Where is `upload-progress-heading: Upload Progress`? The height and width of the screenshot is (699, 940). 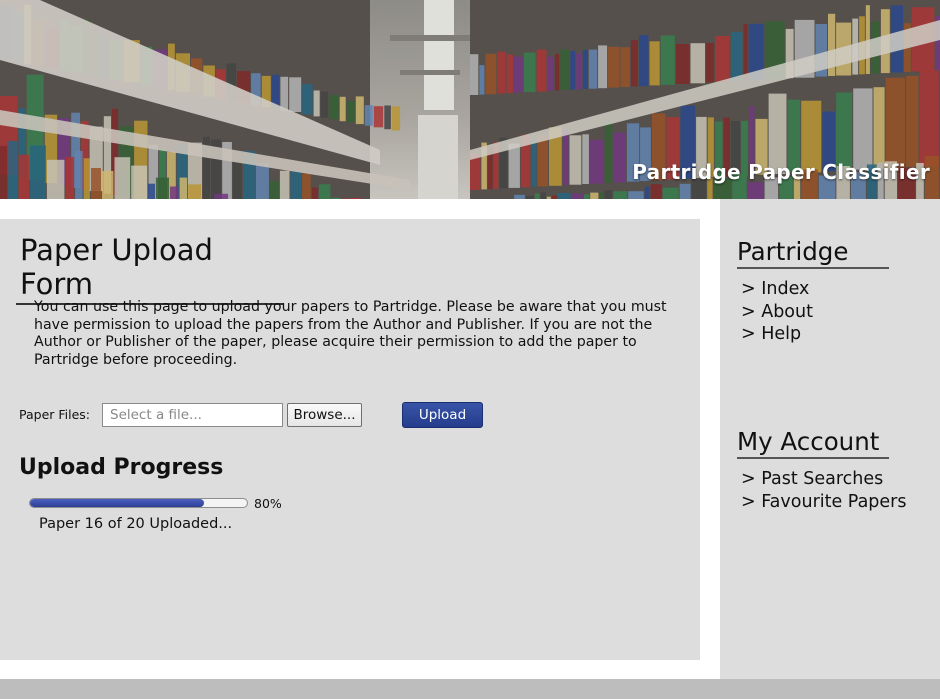 upload-progress-heading: Upload Progress is located at coordinates (121, 467).